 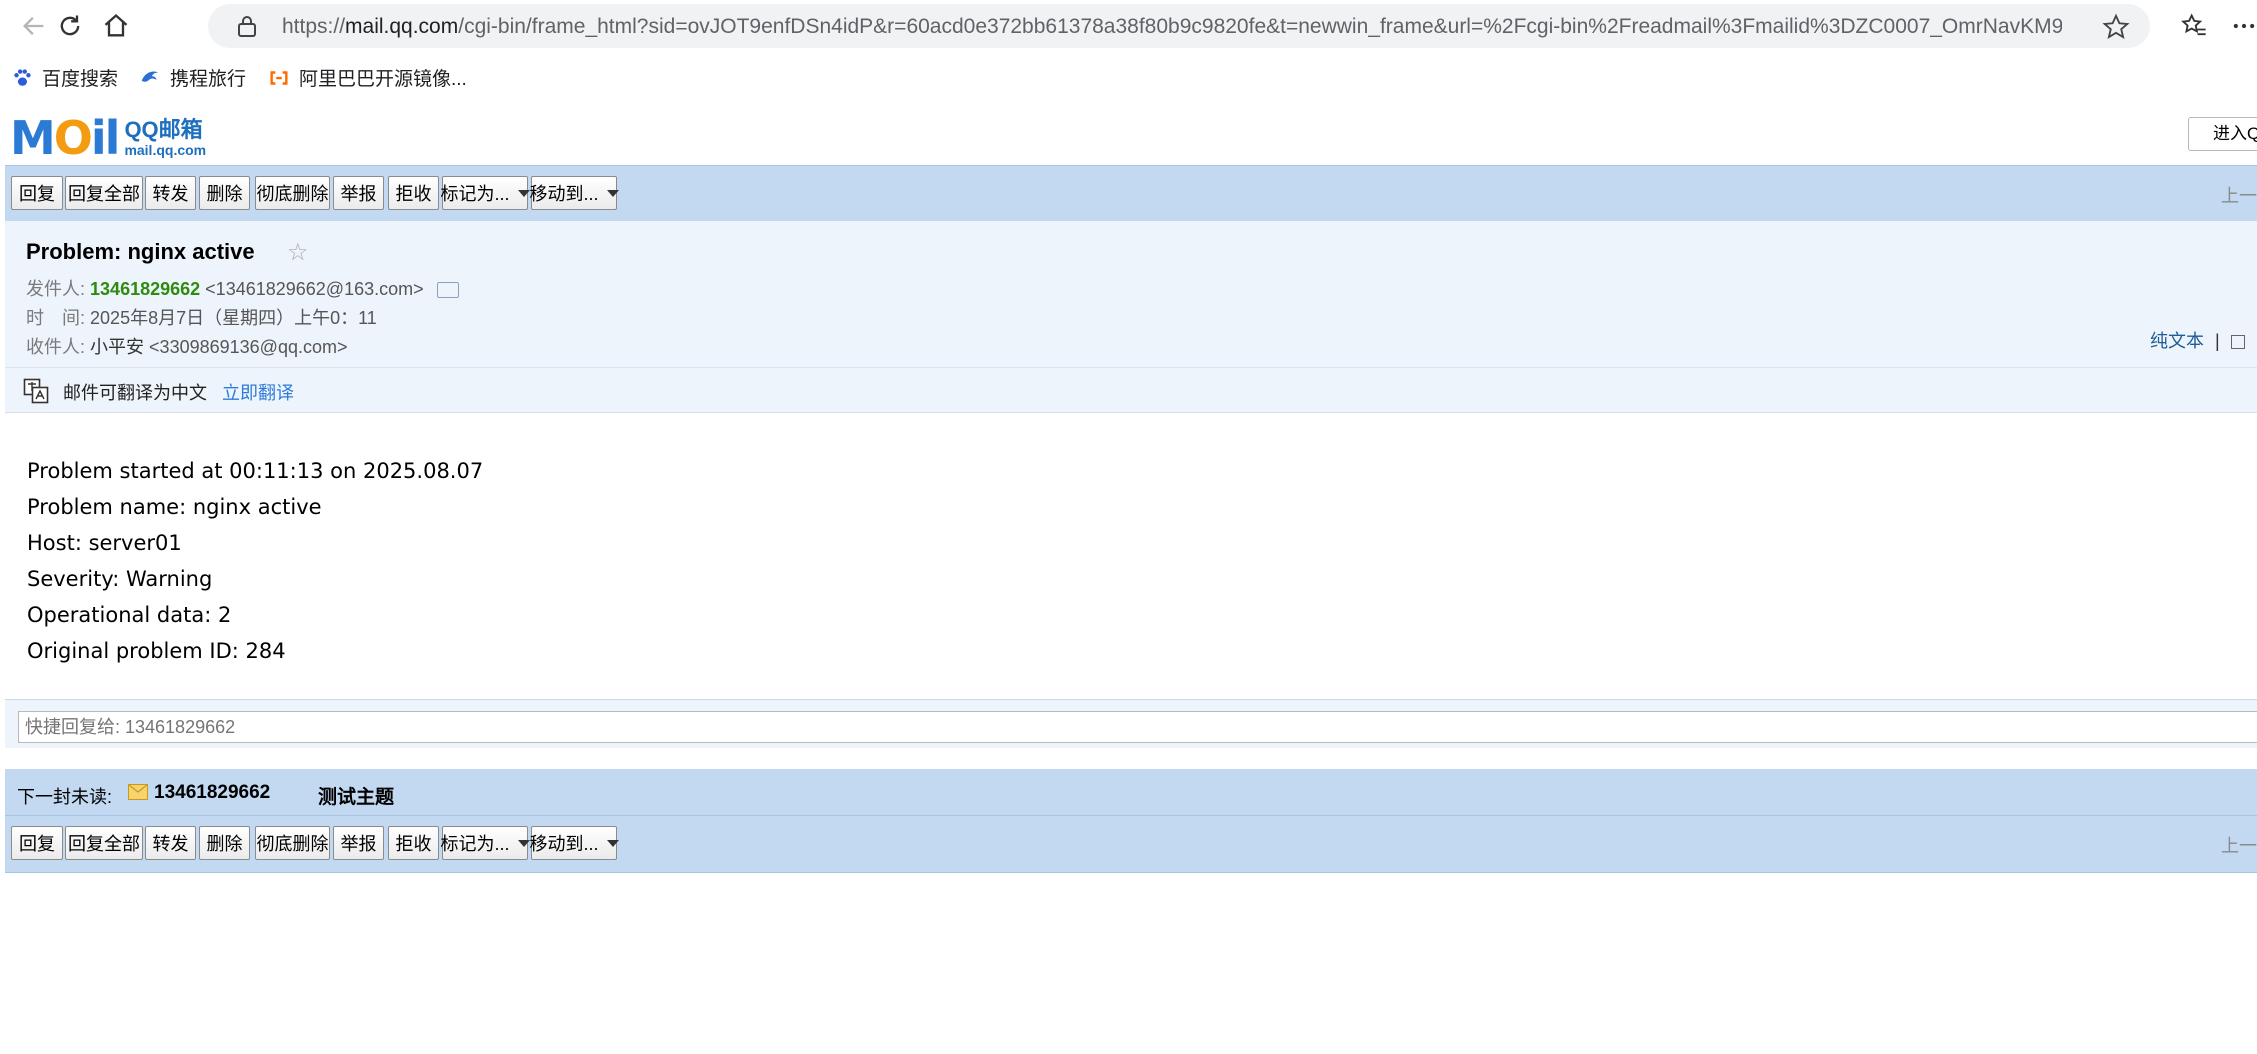 I want to click on reload-button, so click(x=70, y=26).